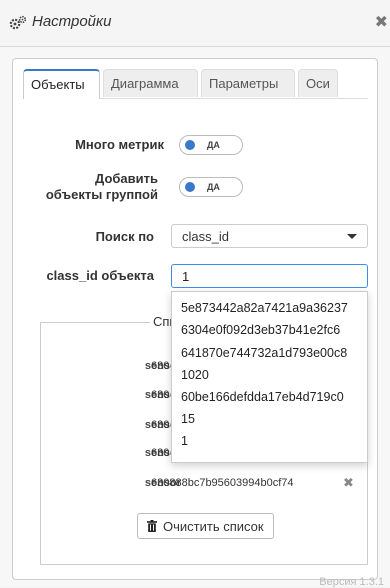  Describe the element at coordinates (351, 582) in the screenshot. I see `version-label: Версия 1.3.1` at that location.